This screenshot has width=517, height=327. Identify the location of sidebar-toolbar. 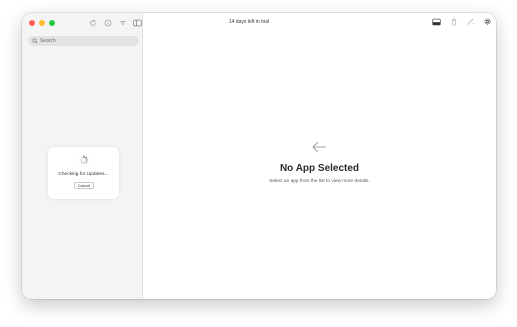
(115, 22).